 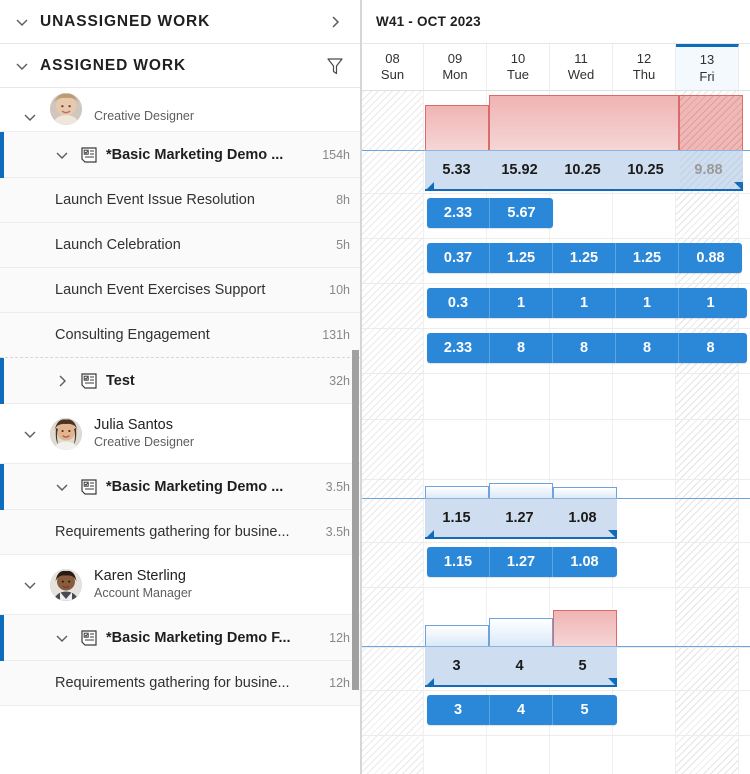 What do you see at coordinates (429, 682) in the screenshot?
I see `summary-cap-left` at bounding box center [429, 682].